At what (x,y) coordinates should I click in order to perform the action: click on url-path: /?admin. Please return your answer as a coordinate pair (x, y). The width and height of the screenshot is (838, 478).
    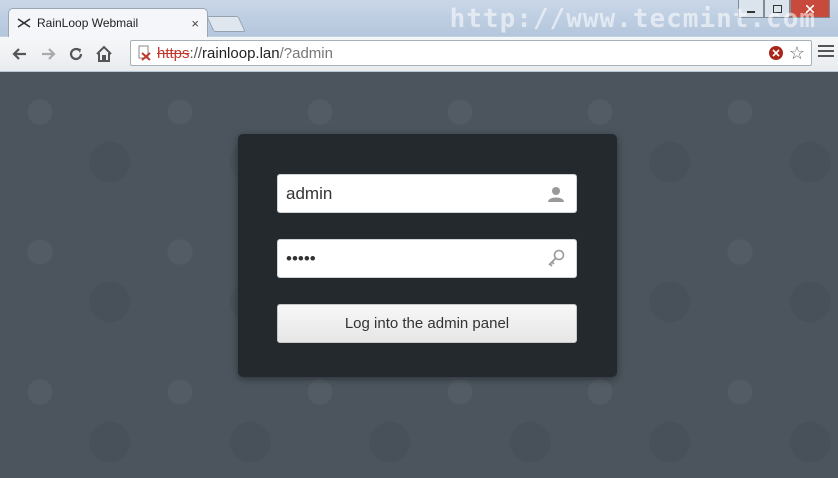
    Looking at the image, I should click on (306, 53).